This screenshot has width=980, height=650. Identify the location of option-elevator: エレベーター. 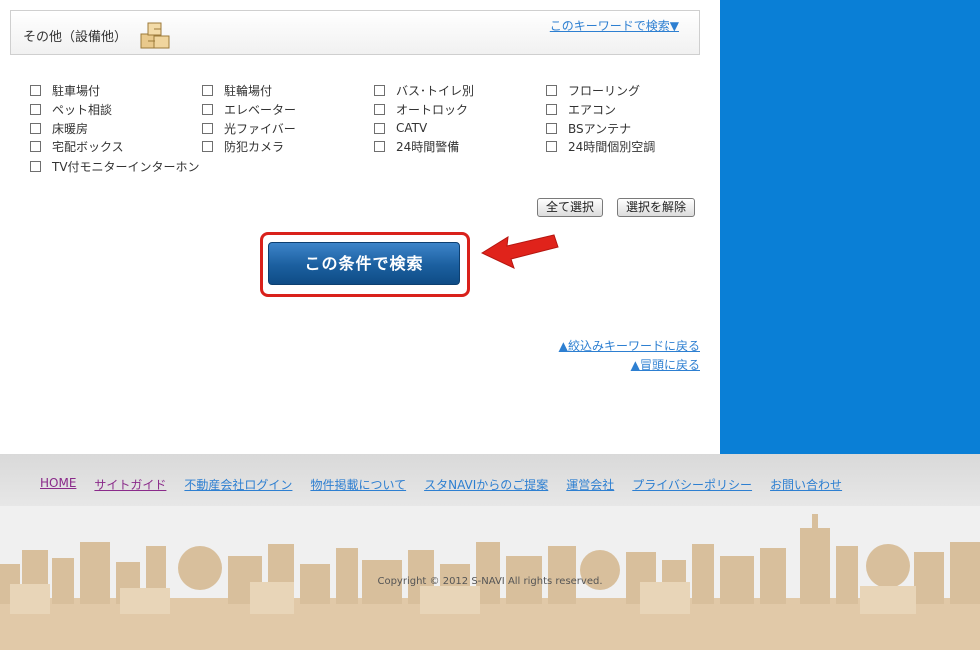
(249, 109).